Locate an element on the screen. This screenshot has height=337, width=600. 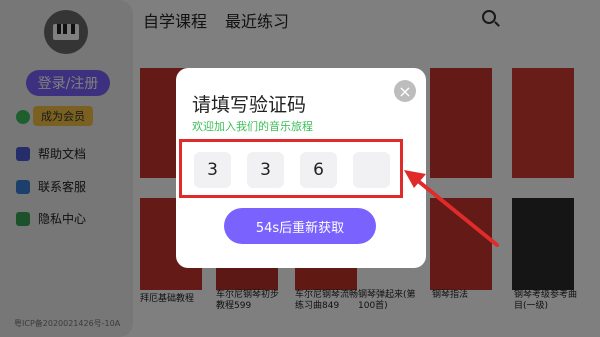
annotation-arrow-icon is located at coordinates (451, 208).